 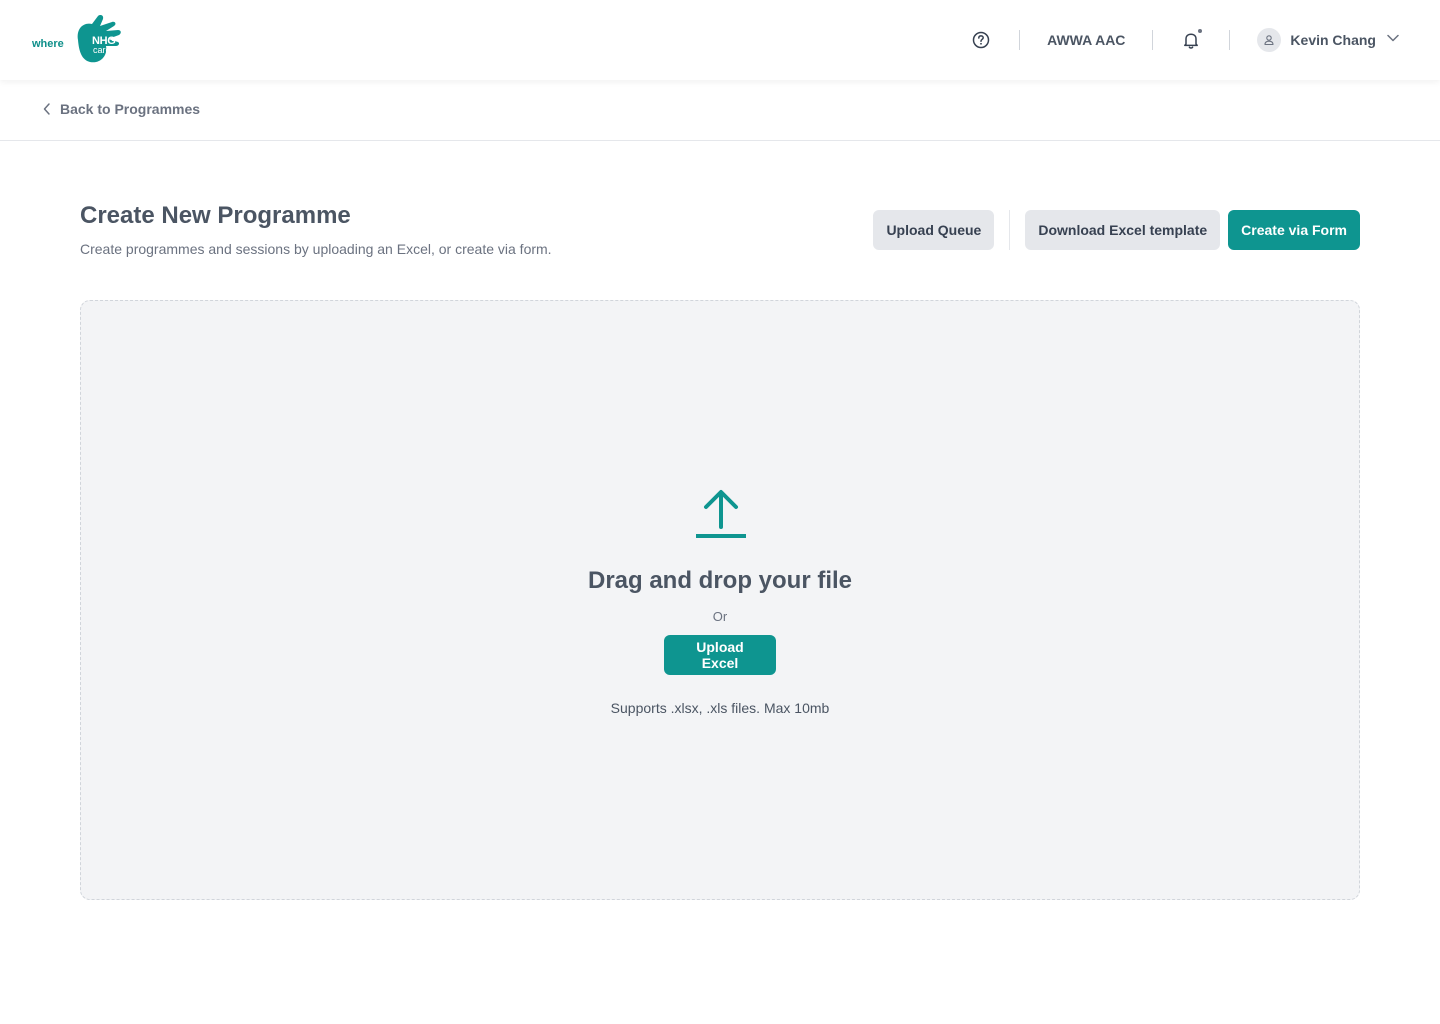 I want to click on download-excel-template-button: Download Excel template, so click(x=1123, y=230).